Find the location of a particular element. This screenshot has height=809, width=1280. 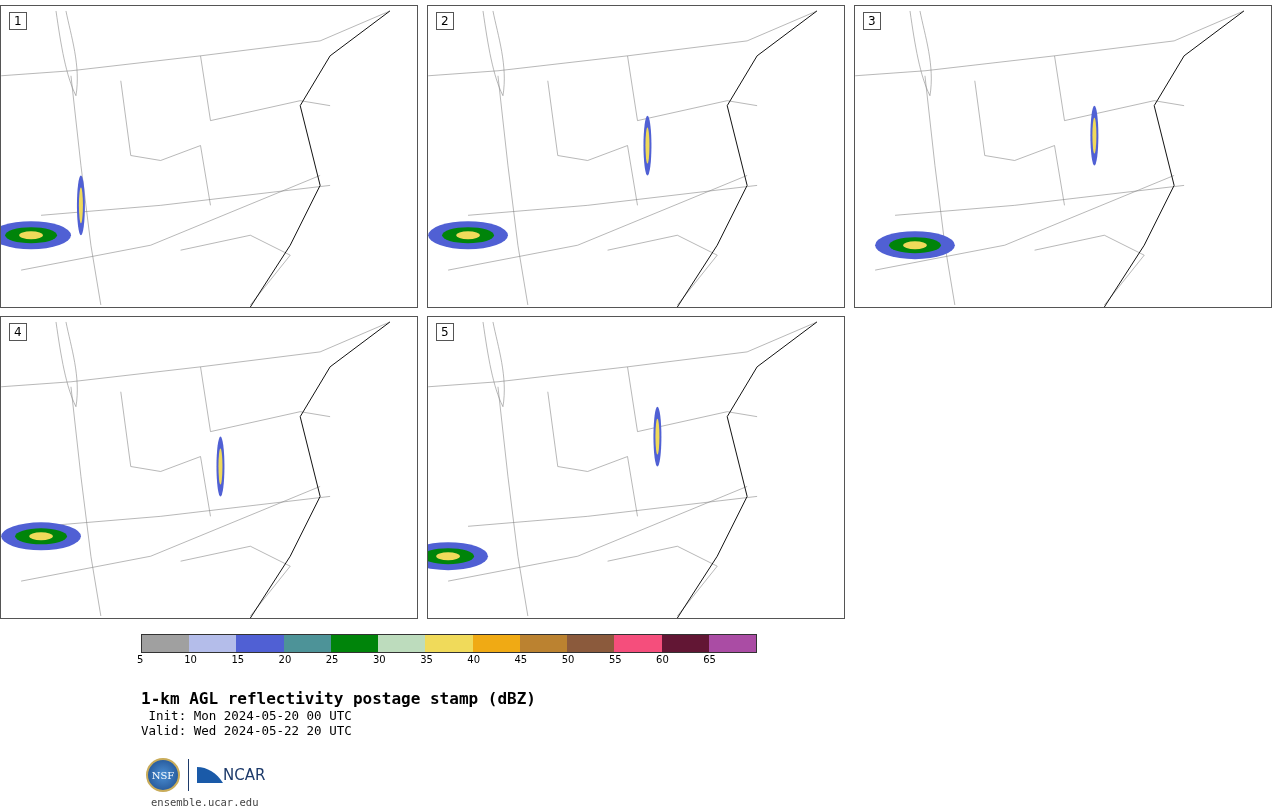

init-time: Init: Mon 2024-05-20 00 UTC is located at coordinates (250, 715).